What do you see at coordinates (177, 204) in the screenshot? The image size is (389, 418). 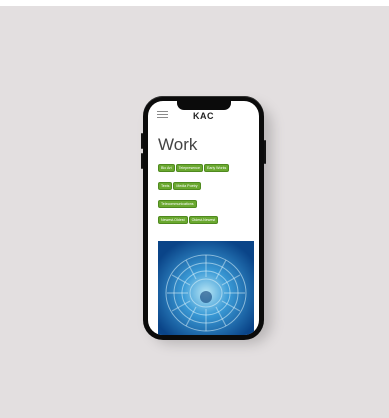 I see `filter-tag-telecommunications: Telecommunications` at bounding box center [177, 204].